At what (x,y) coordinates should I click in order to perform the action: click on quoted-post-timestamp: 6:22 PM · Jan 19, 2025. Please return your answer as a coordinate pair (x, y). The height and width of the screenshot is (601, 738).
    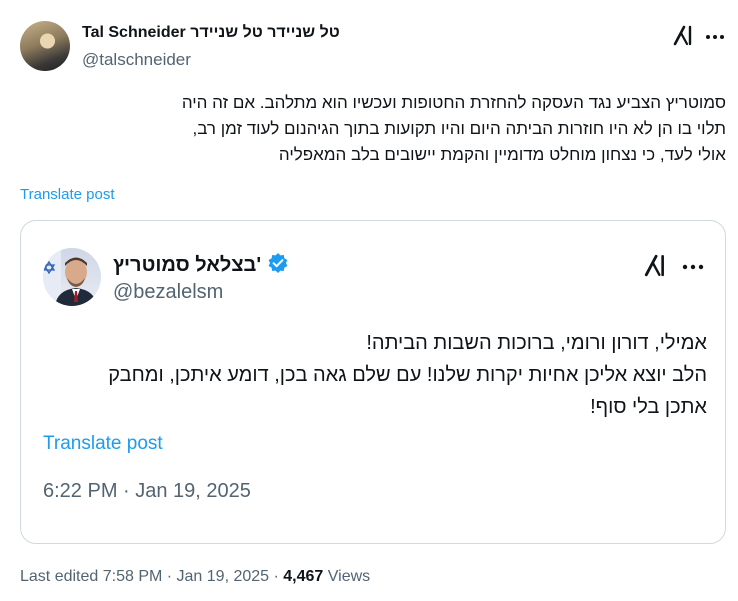
    Looking at the image, I should click on (147, 491).